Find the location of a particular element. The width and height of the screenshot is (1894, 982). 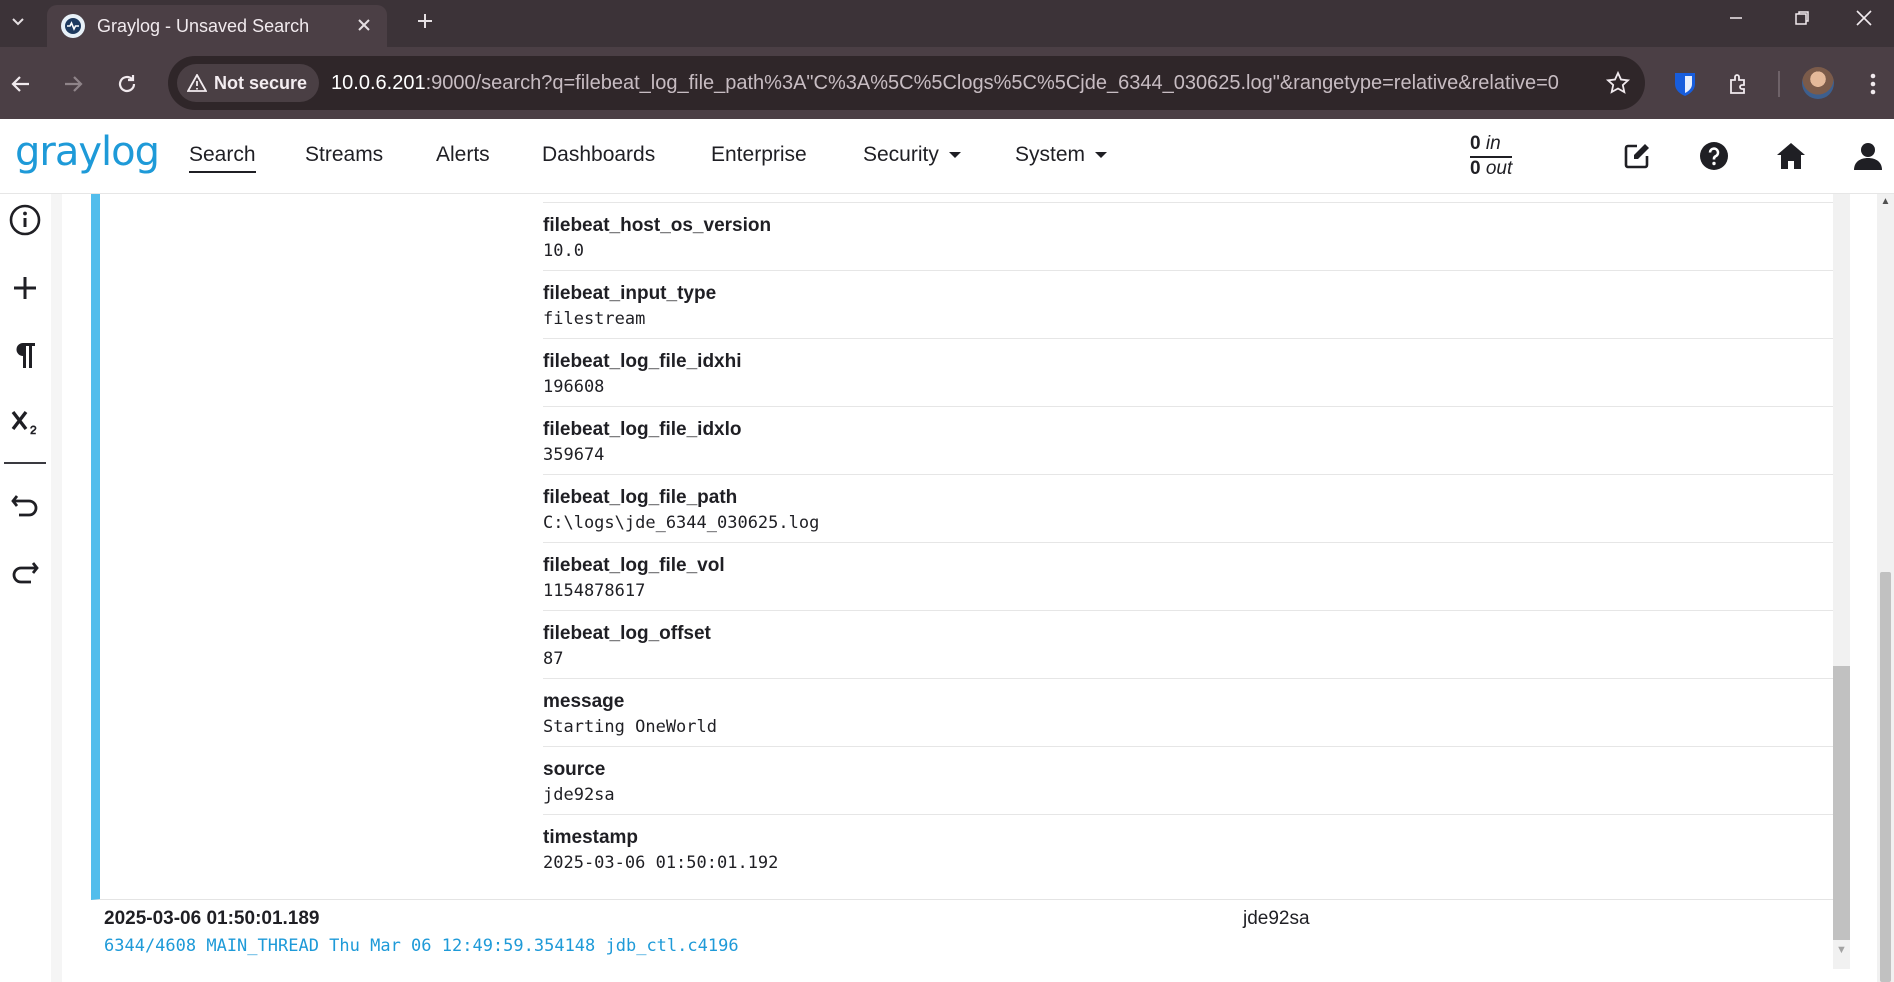

message-timestamp: 2025-03-06 01:50:01.189 is located at coordinates (212, 918).